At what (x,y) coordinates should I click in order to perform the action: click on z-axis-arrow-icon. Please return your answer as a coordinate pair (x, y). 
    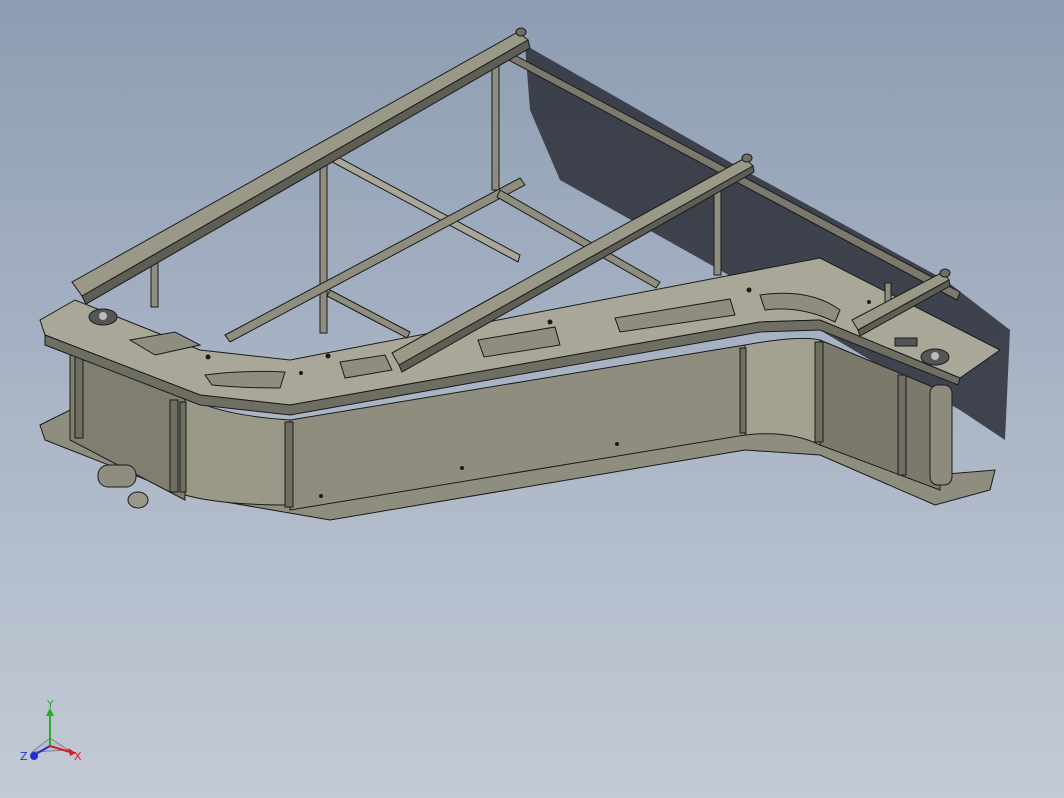
    Looking at the image, I should click on (34, 756).